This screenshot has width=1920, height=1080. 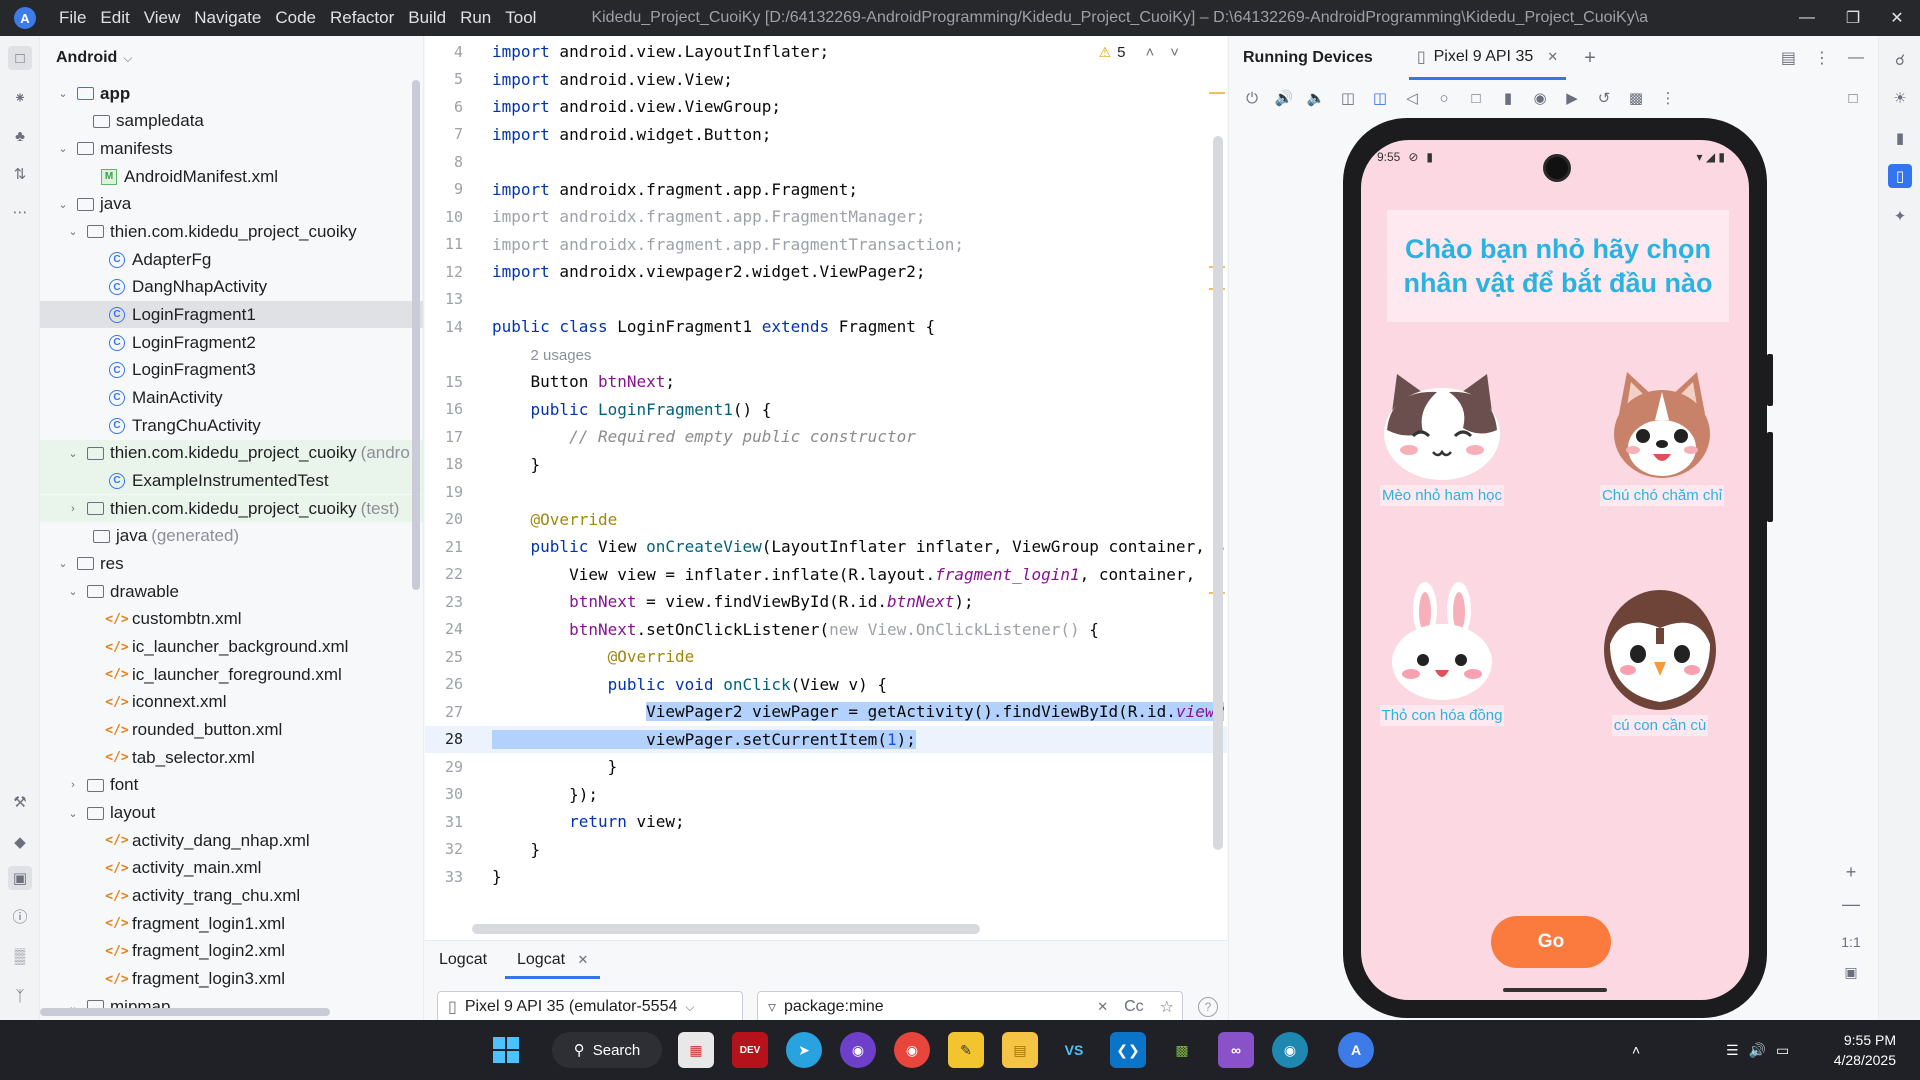 I want to click on menu-build: Build, so click(x=427, y=18).